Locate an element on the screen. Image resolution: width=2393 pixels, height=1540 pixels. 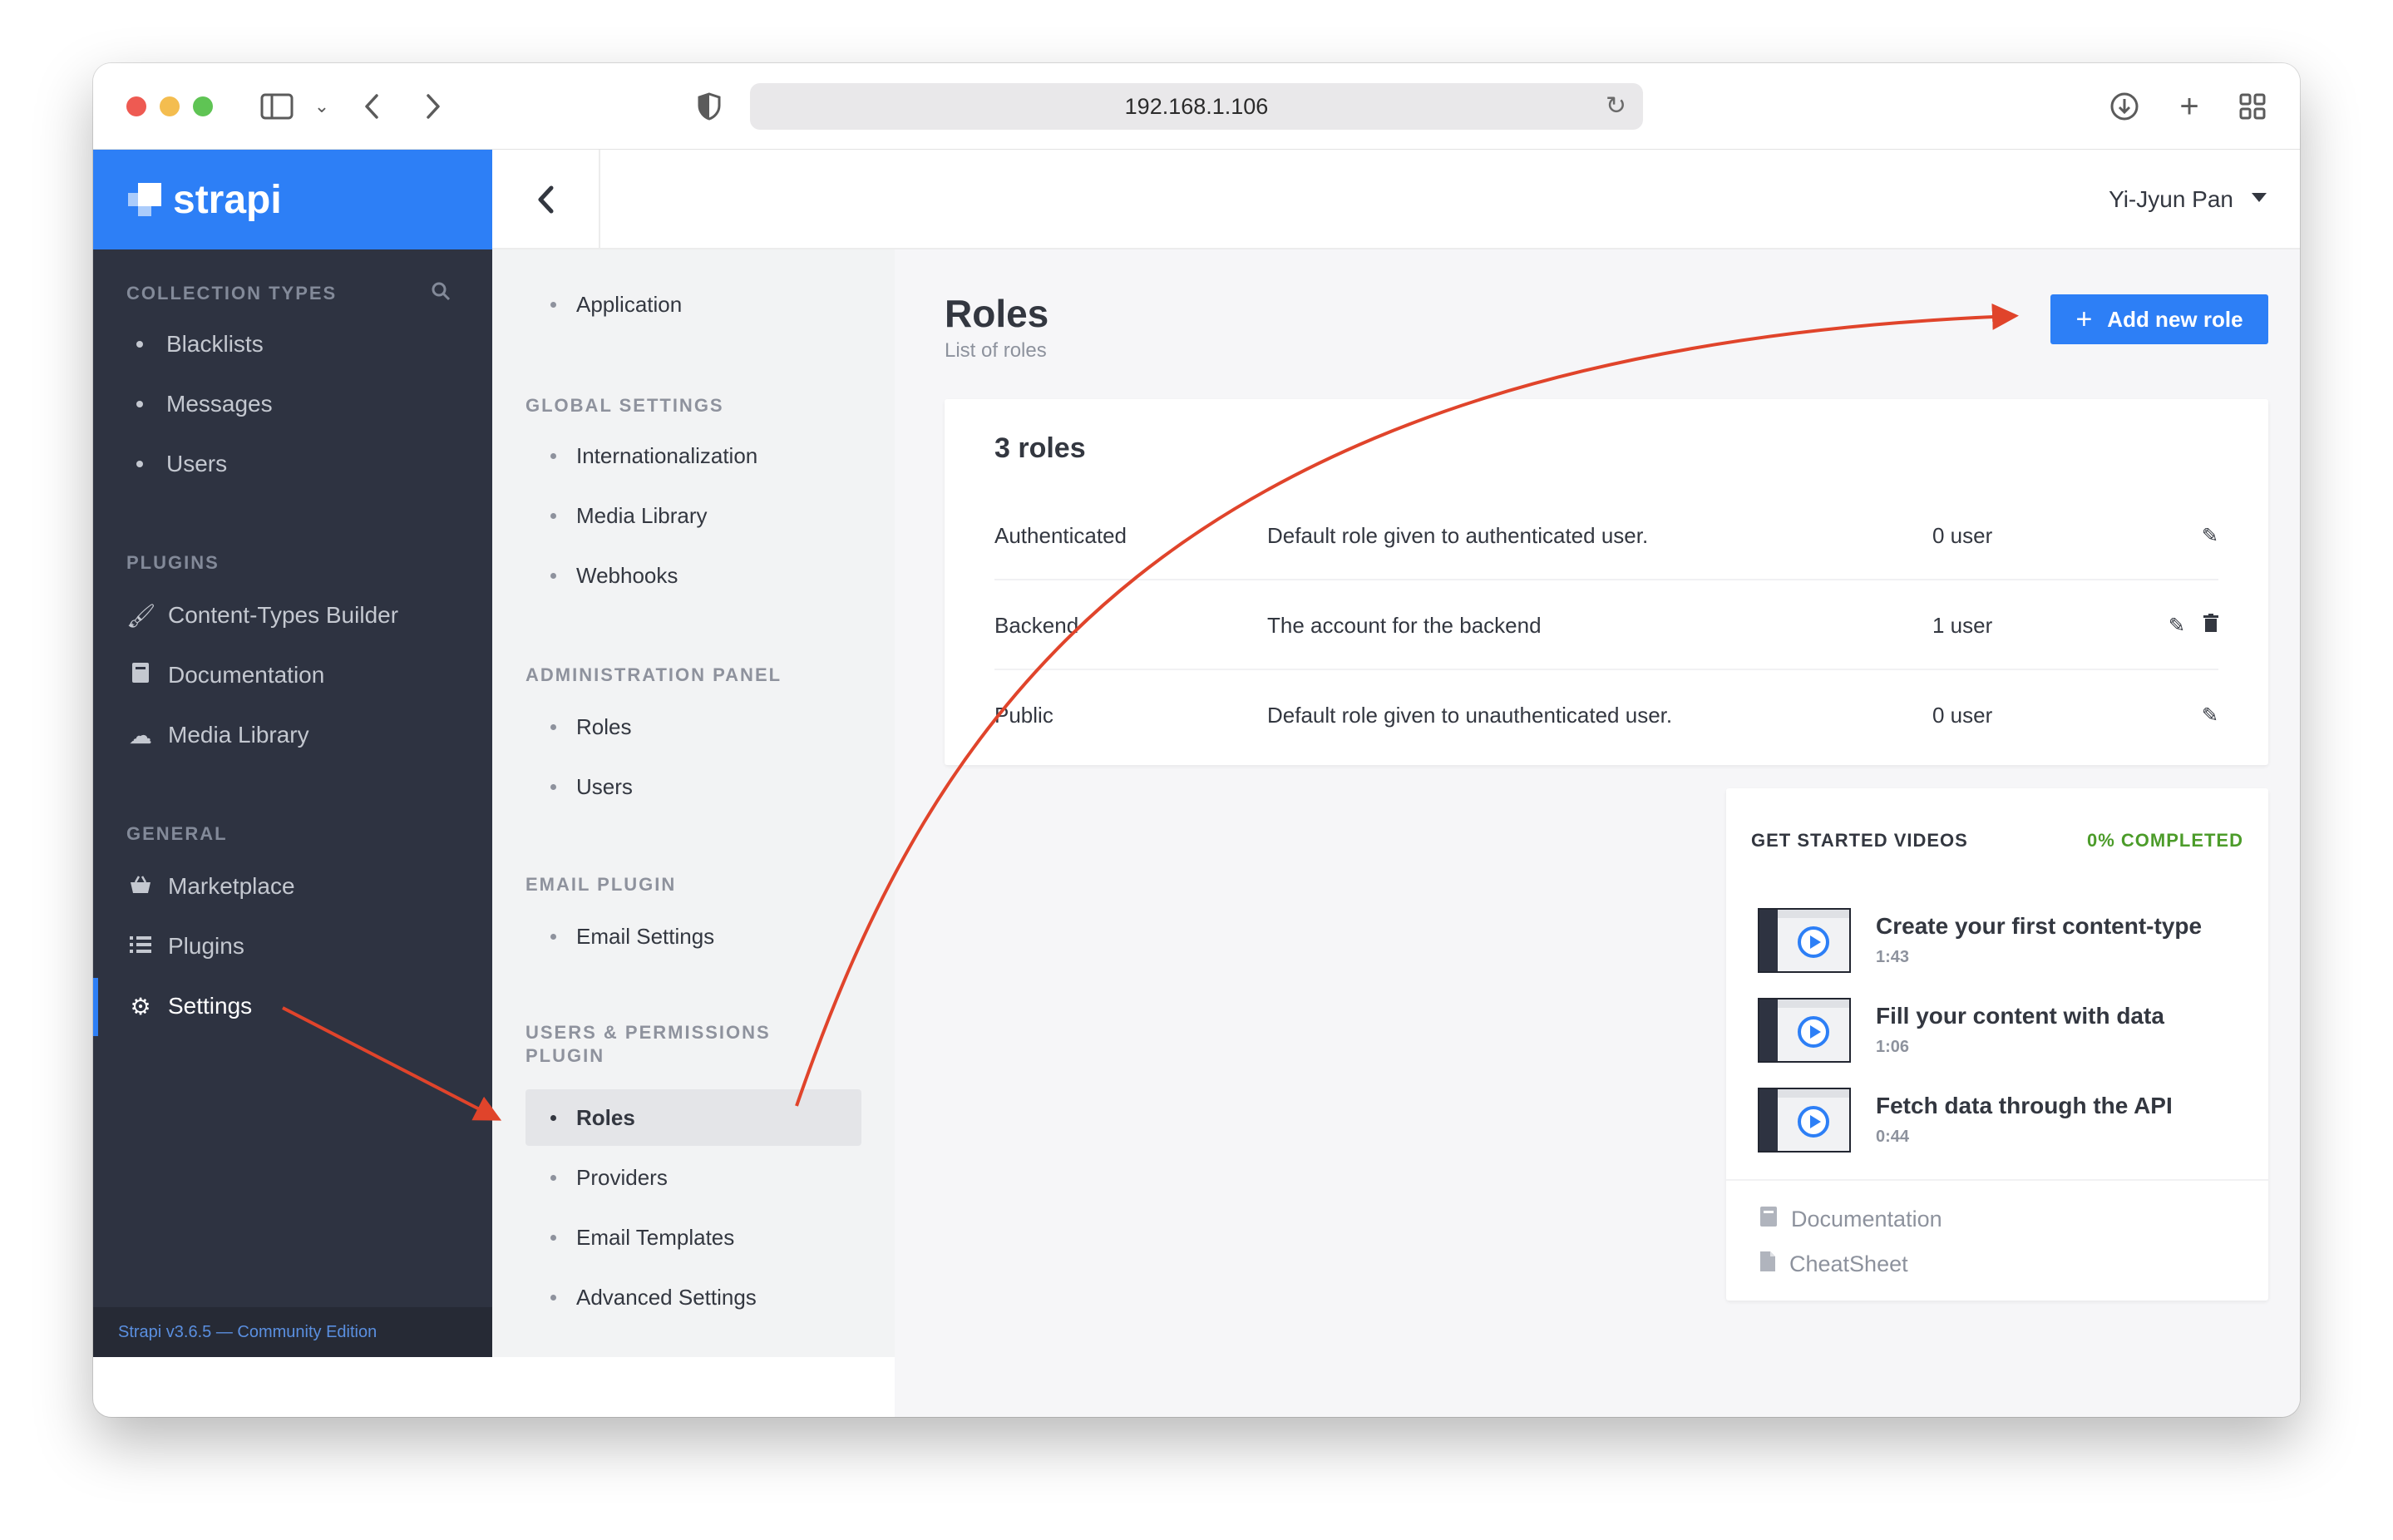
user-menu: Yi-Jyun Pan is located at coordinates (2171, 200).